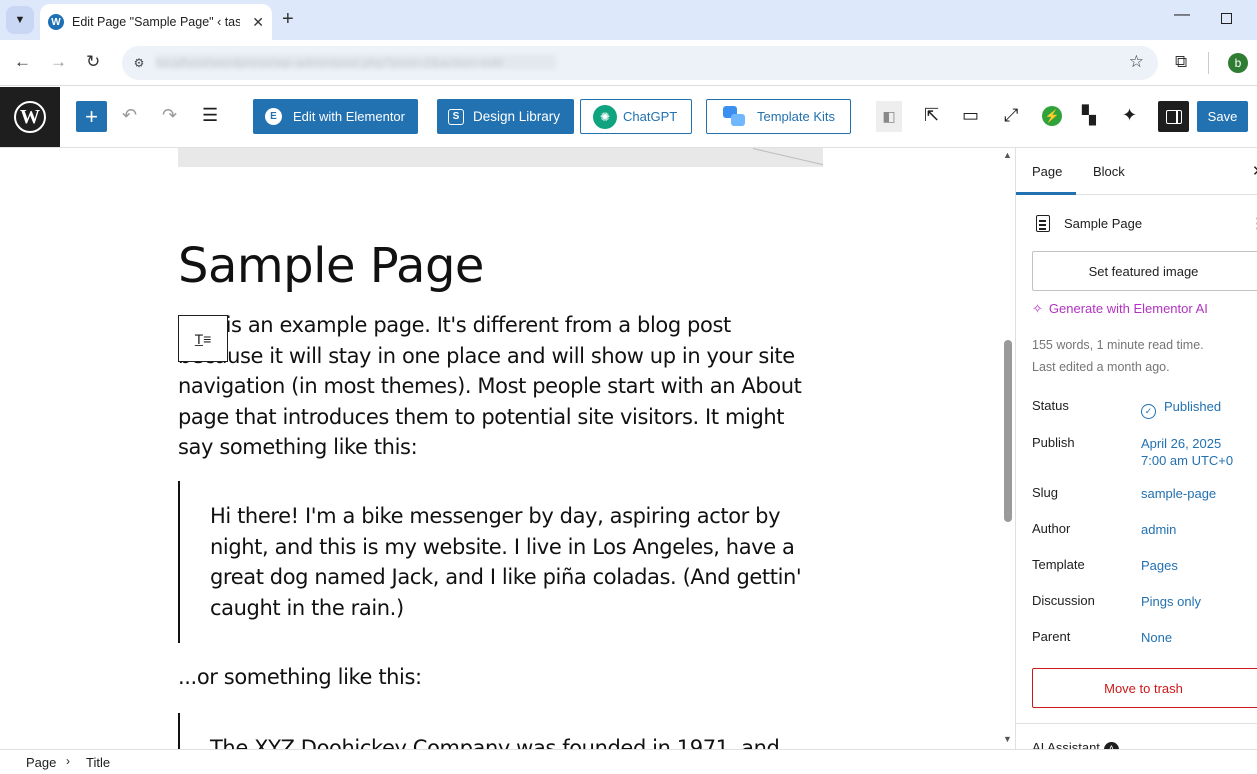 The image size is (1257, 774). What do you see at coordinates (1007, 739) in the screenshot?
I see `scroll-down-arrow-icon: ▼` at bounding box center [1007, 739].